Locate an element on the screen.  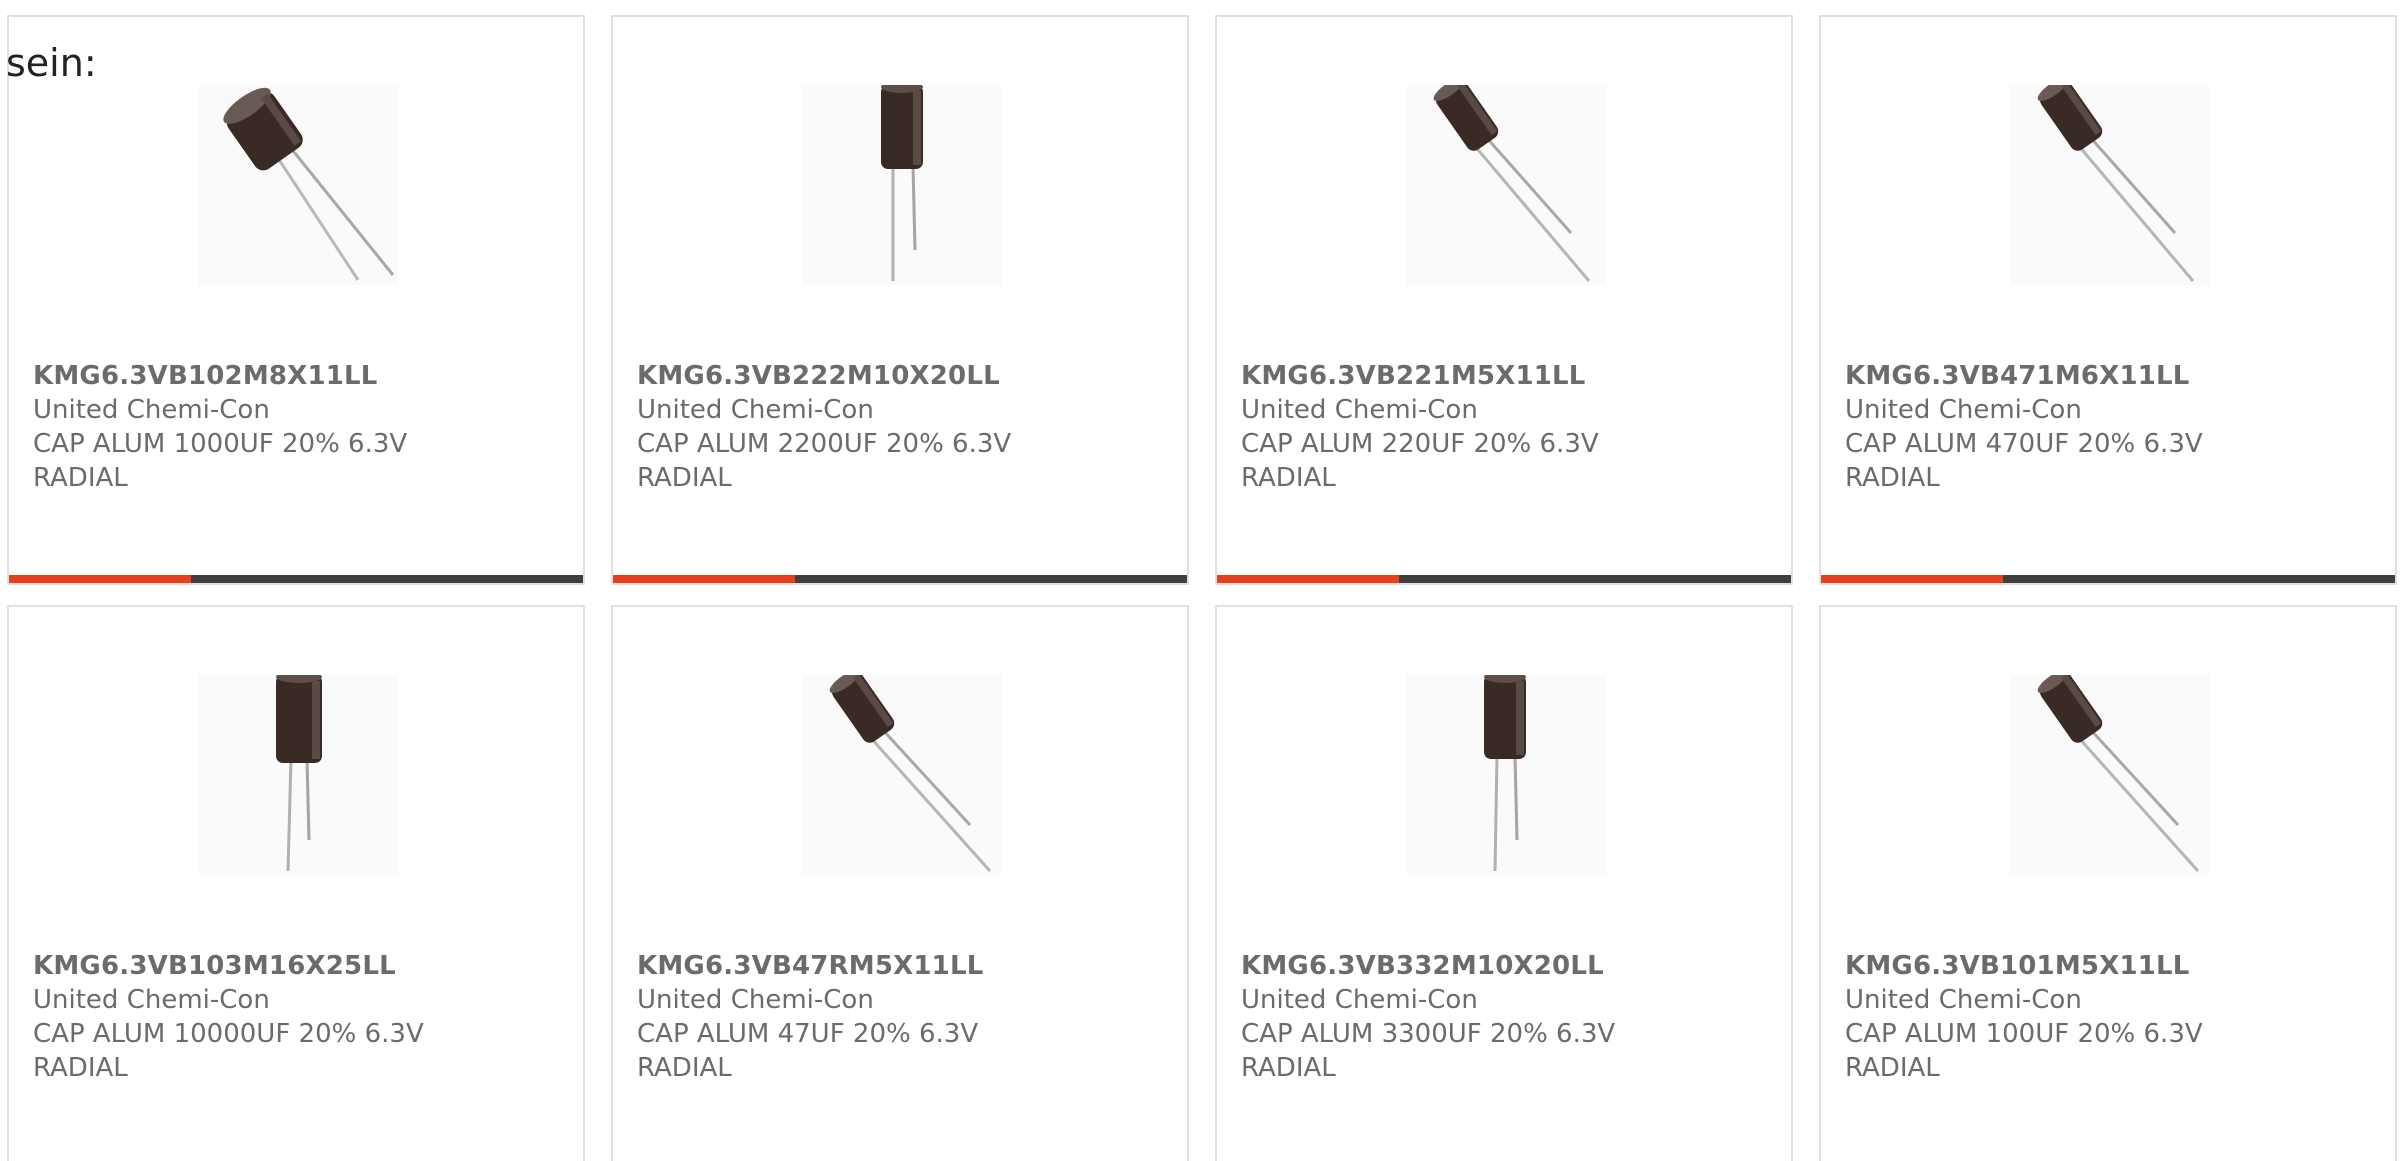
part-number: KMG6.3VB101M5X11LL is located at coordinates (2110, 966).